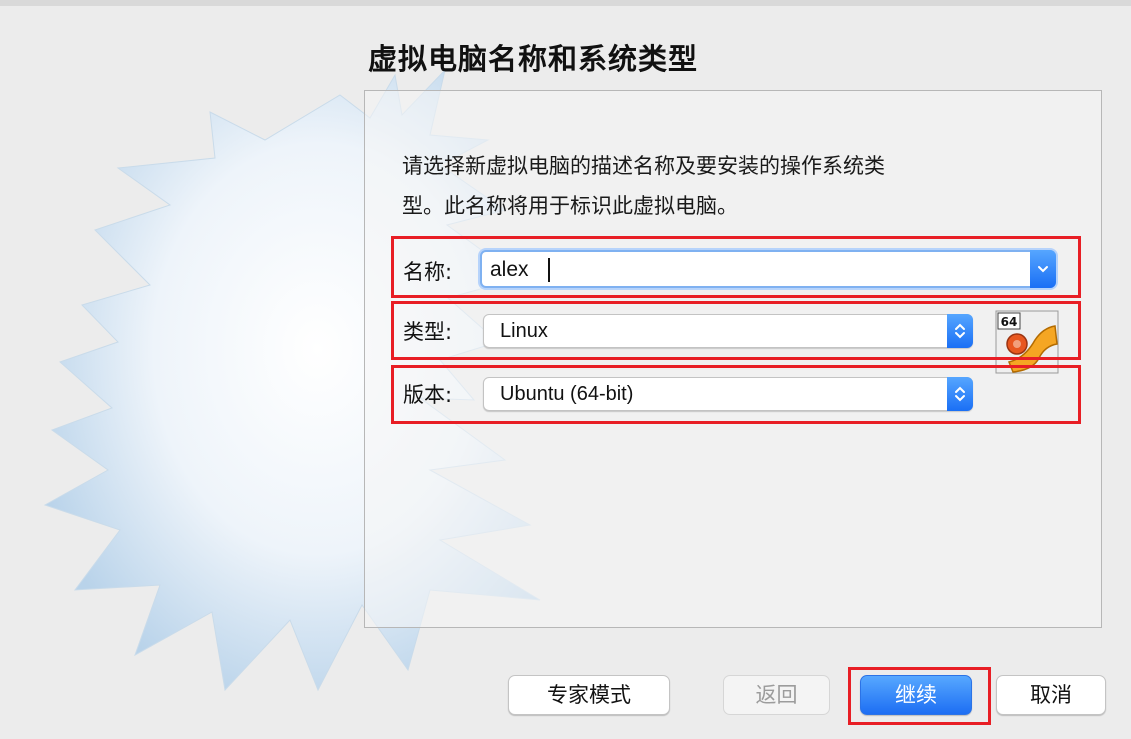  What do you see at coordinates (722, 186) in the screenshot?
I see `dialog-description: 请选择新虚拟电脑的描述名称及要安装的操作系统类 型。此名称将用于标识此虚拟电脑。` at bounding box center [722, 186].